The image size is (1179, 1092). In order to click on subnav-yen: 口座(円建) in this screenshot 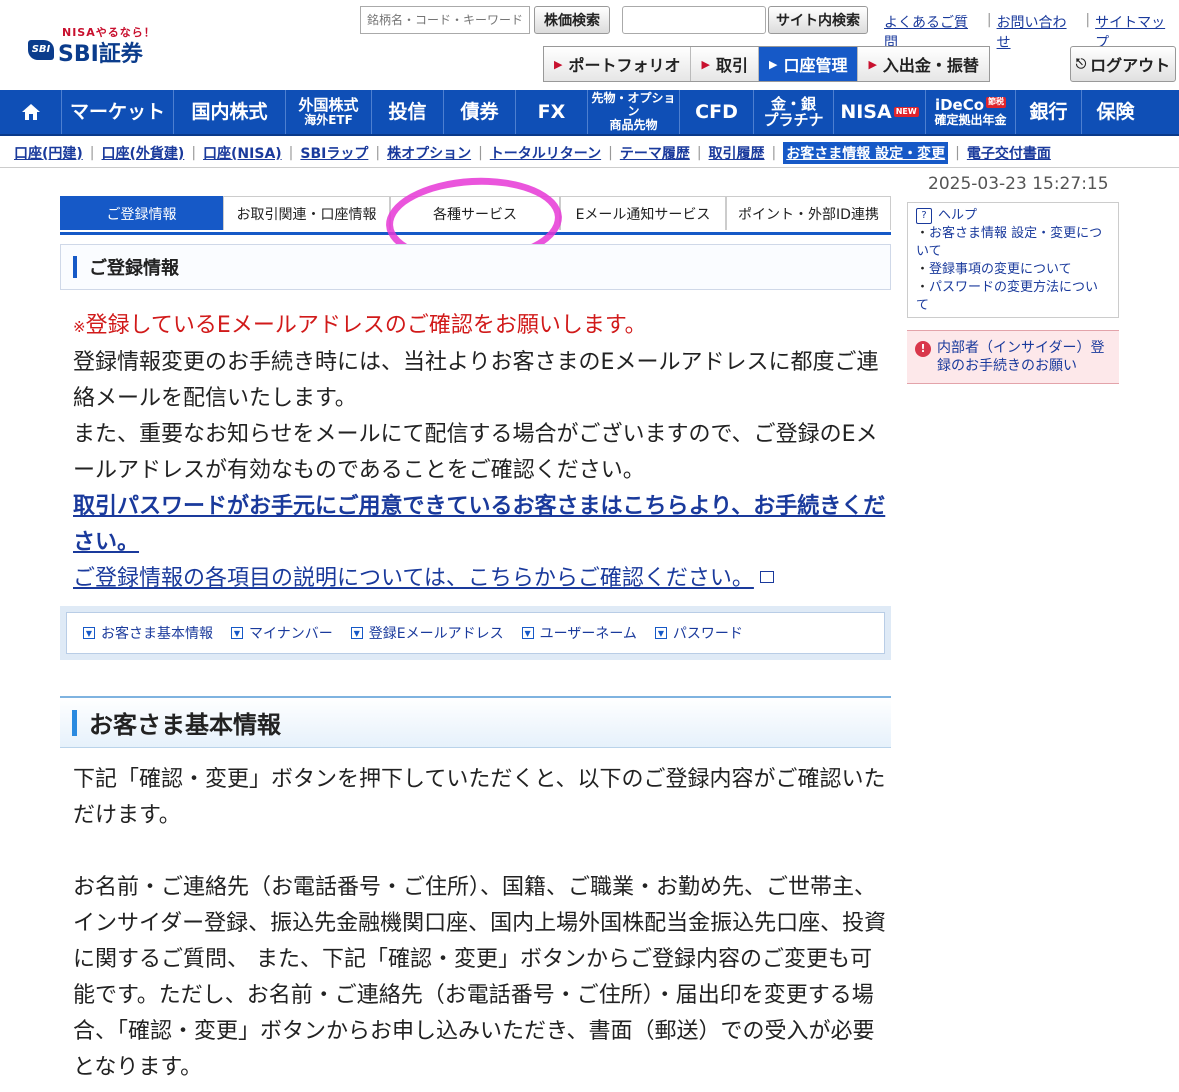, I will do `click(48, 153)`.